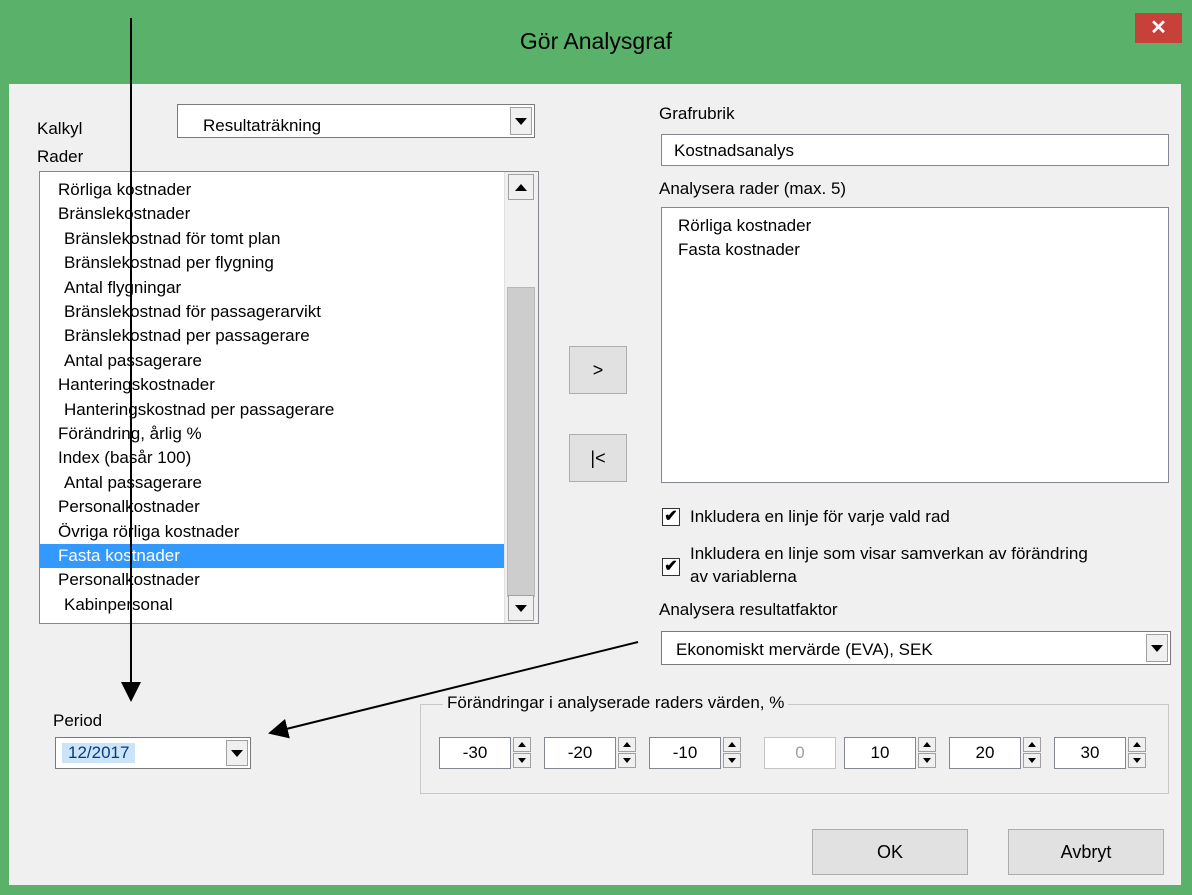 The width and height of the screenshot is (1192, 895). Describe the element at coordinates (985, 753) in the screenshot. I see `change-value-input: 20` at that location.